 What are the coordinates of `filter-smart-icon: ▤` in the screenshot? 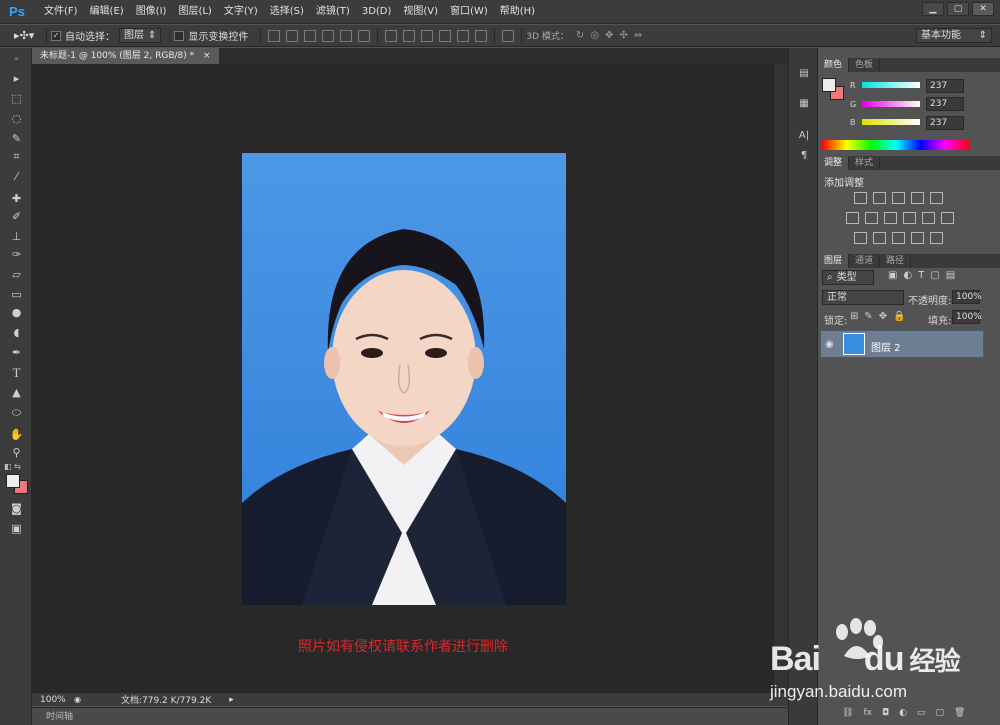 It's located at (950, 275).